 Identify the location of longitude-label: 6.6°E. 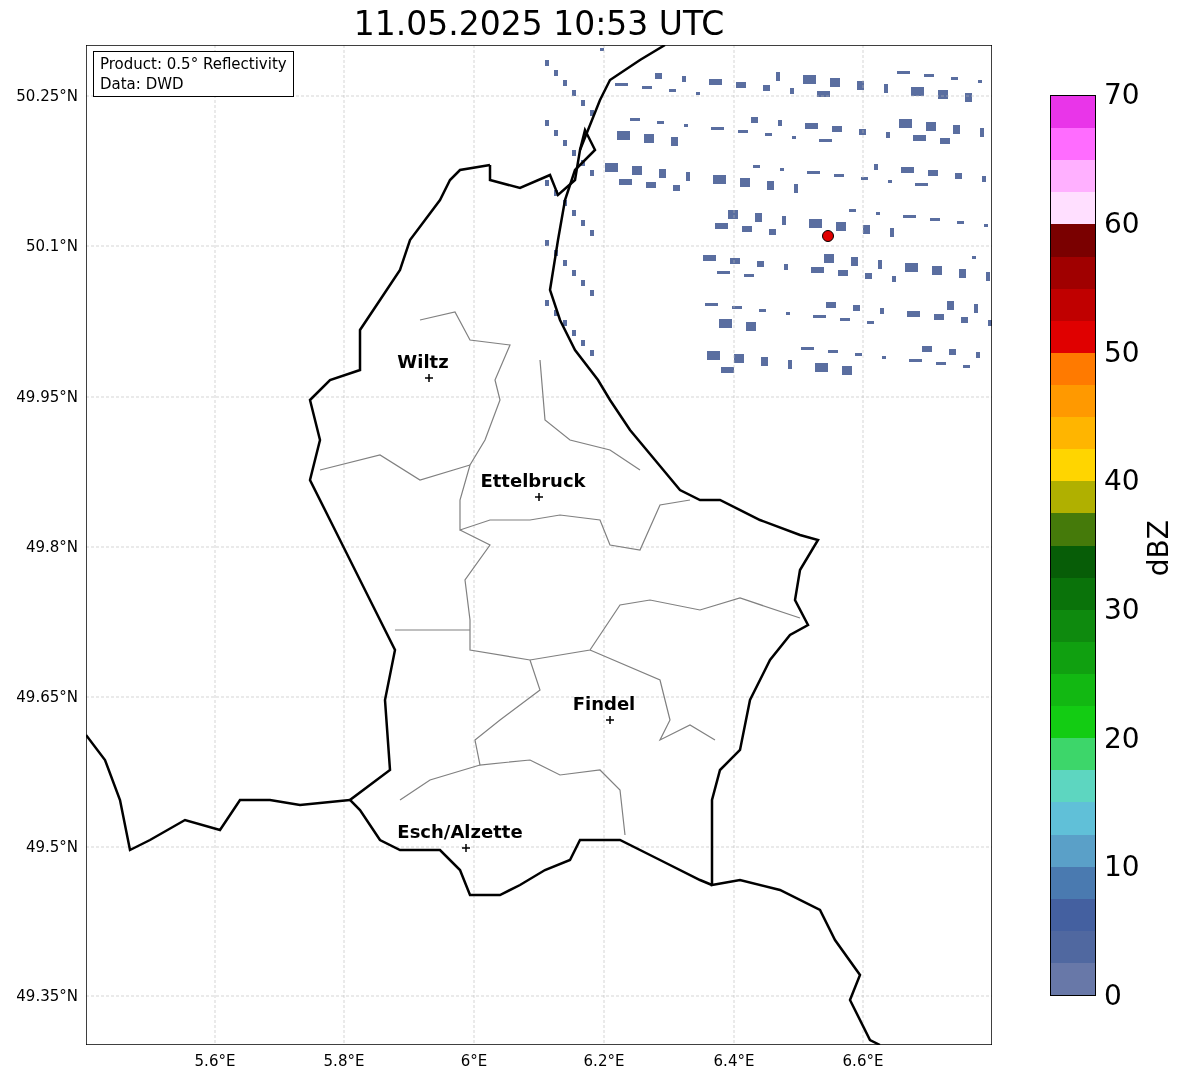
(863, 1061).